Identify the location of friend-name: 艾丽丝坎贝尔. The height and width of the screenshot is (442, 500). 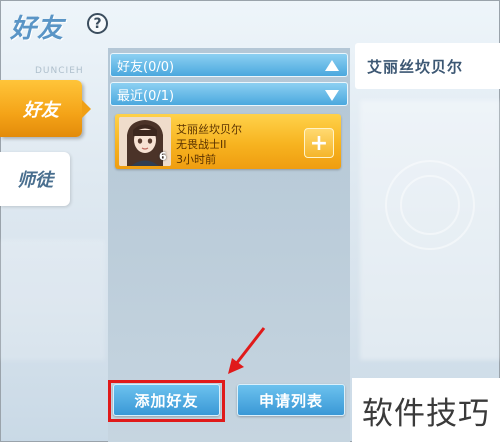
(209, 129).